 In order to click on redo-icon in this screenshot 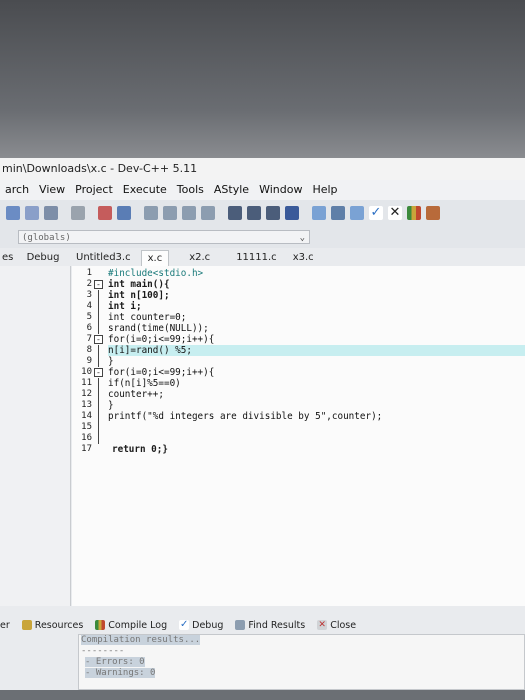, I will do `click(124, 213)`.